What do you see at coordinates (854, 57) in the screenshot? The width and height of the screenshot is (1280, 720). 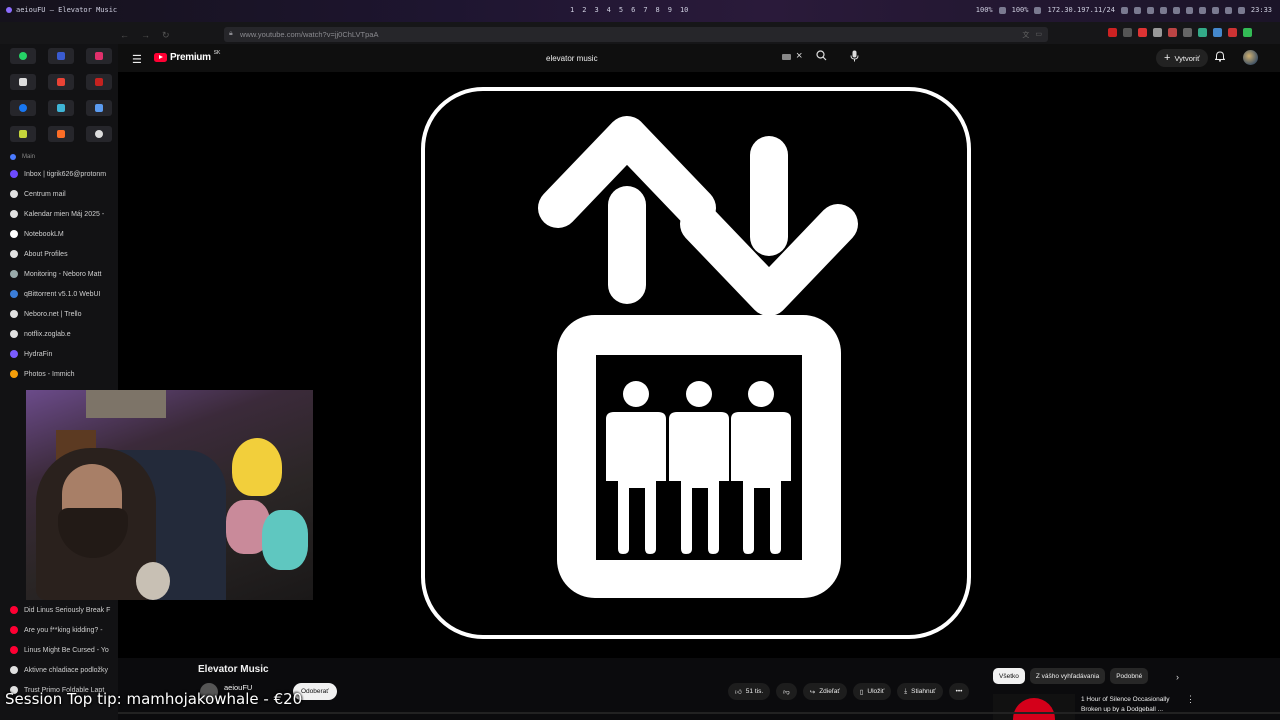 I see `microphone-icon` at bounding box center [854, 57].